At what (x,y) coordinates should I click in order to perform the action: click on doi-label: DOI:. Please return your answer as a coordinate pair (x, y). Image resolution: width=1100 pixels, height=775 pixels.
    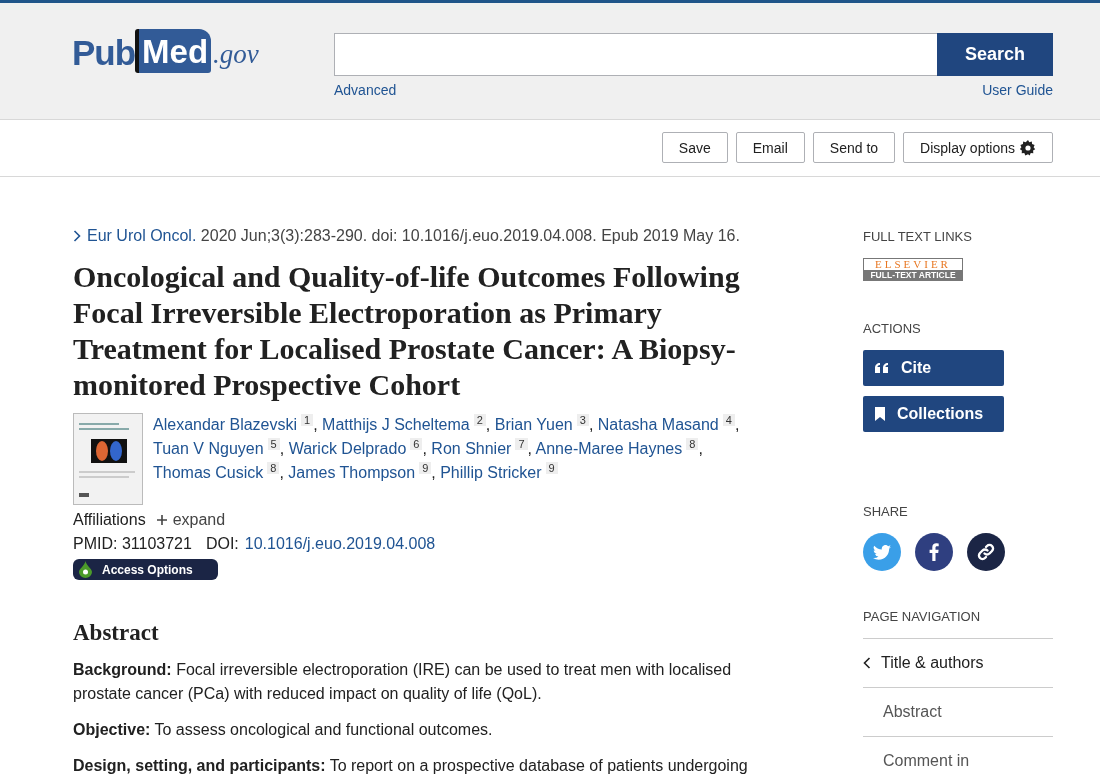
    Looking at the image, I should click on (222, 544).